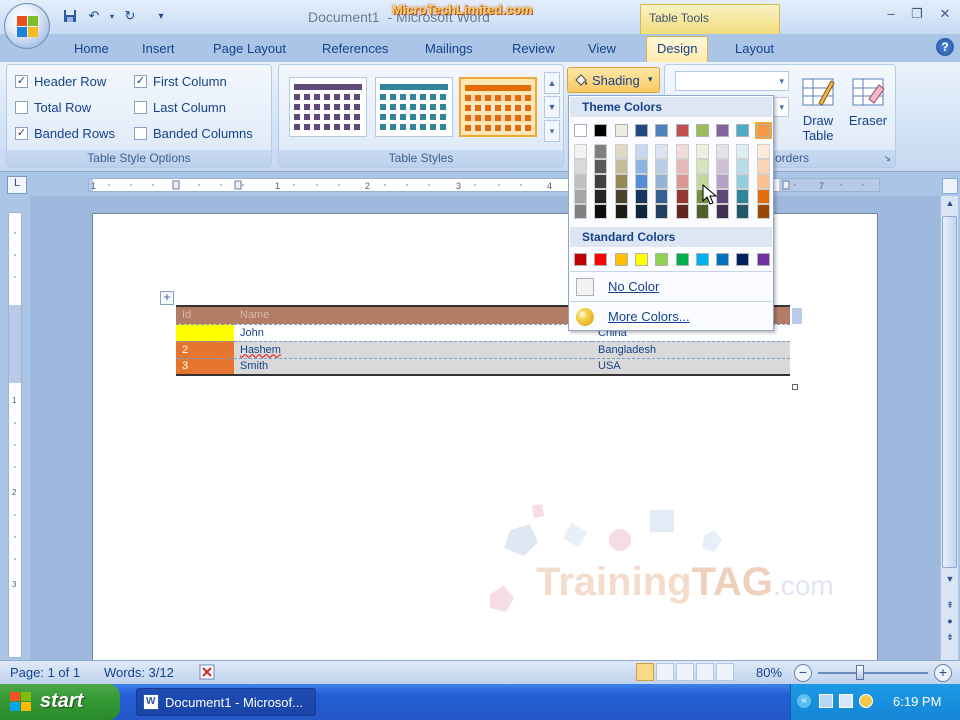  Describe the element at coordinates (868, 101) in the screenshot. I see `eraser-button: Eraser` at that location.